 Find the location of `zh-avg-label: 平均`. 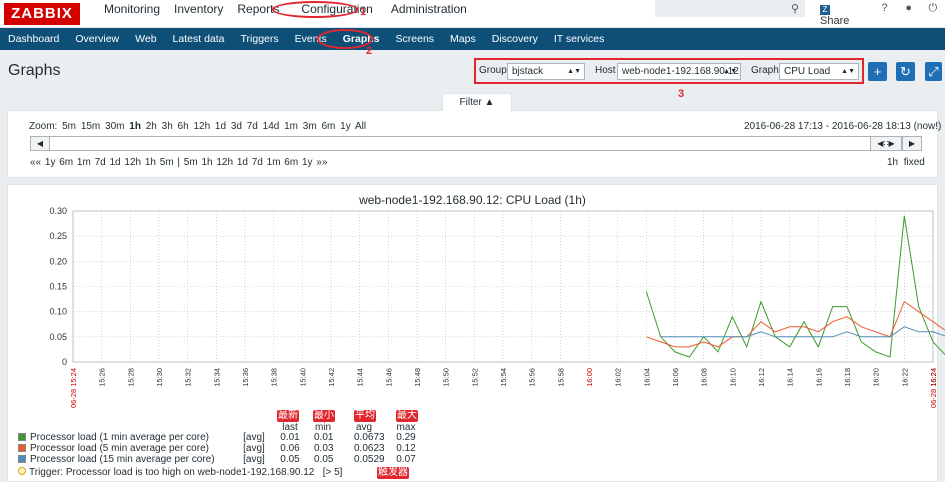

zh-avg-label: 平均 is located at coordinates (365, 416).